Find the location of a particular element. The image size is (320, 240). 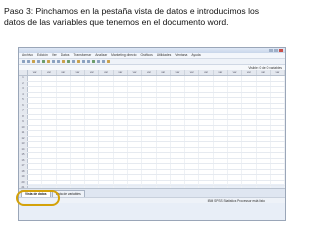

dialog-recall-icon is located at coordinates (38, 61).